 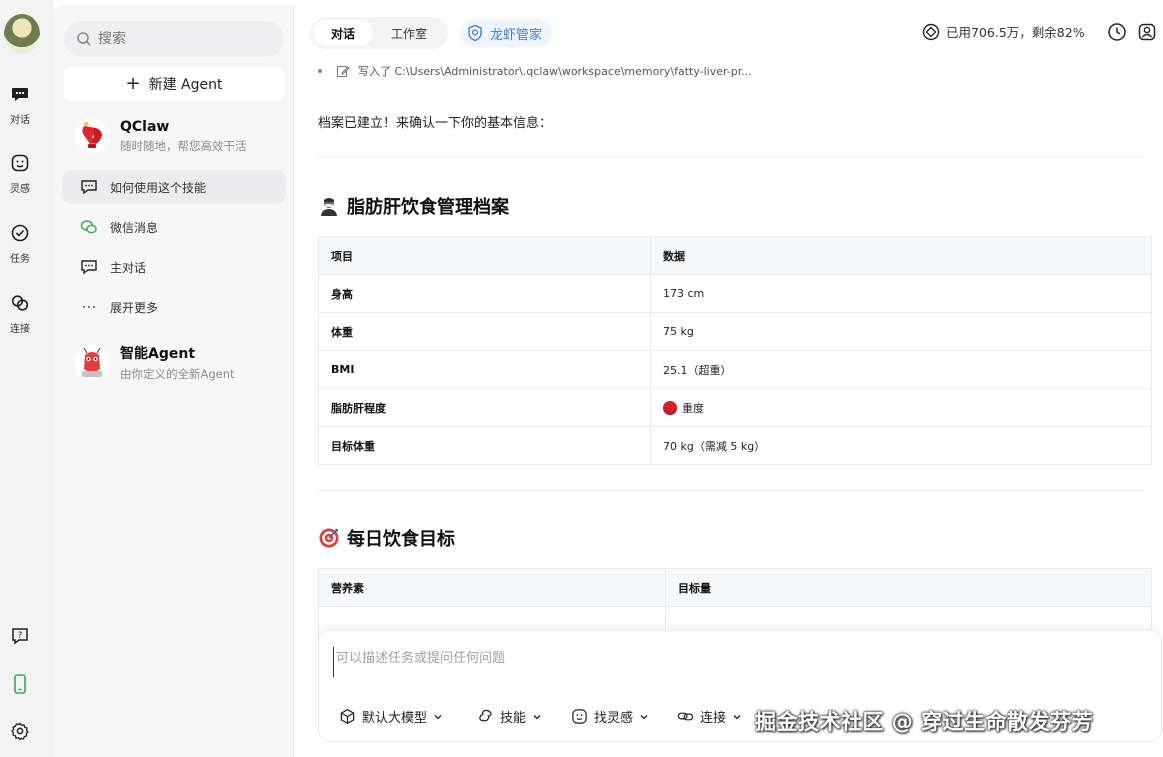 I want to click on table-cell-value: 重度, so click(x=901, y=407).